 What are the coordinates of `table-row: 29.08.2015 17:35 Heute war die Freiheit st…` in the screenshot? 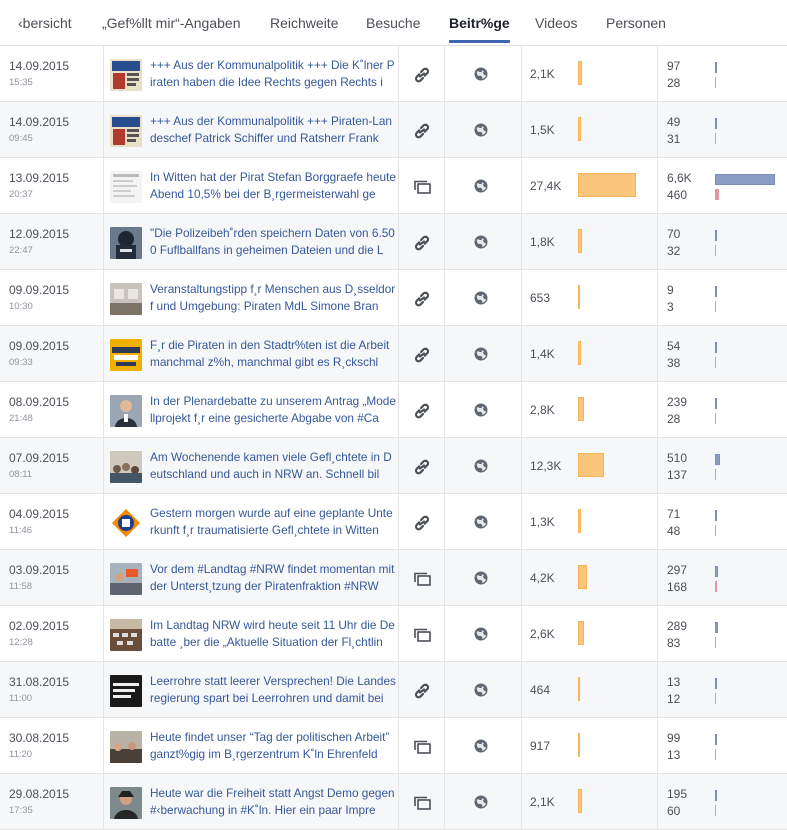 It's located at (393, 802).